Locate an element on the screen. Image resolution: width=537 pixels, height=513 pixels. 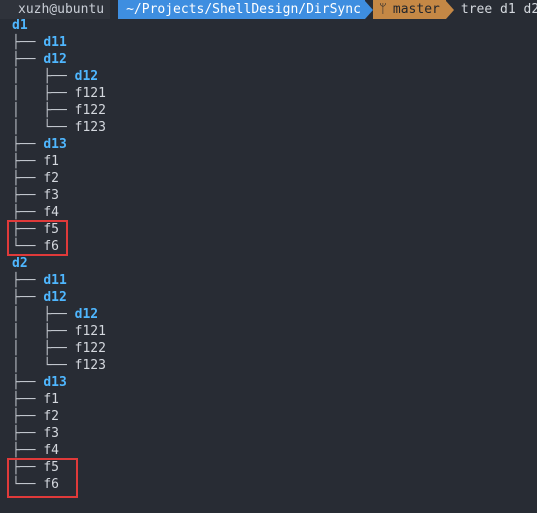
path-segment-arrow is located at coordinates (368, 9).